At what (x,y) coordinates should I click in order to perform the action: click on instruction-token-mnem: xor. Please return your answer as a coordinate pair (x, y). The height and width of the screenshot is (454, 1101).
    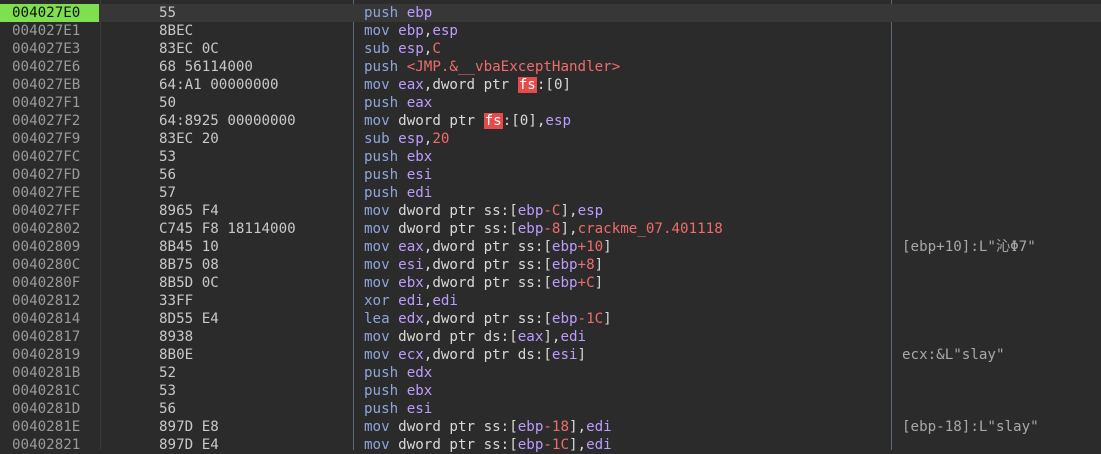
    Looking at the image, I should click on (377, 301).